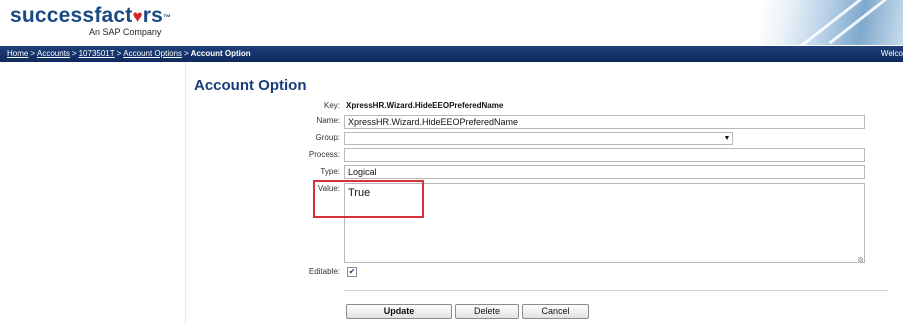  What do you see at coordinates (425, 105) in the screenshot?
I see `key-value: XpressHR.Wizard.HideEEOPreferedName` at bounding box center [425, 105].